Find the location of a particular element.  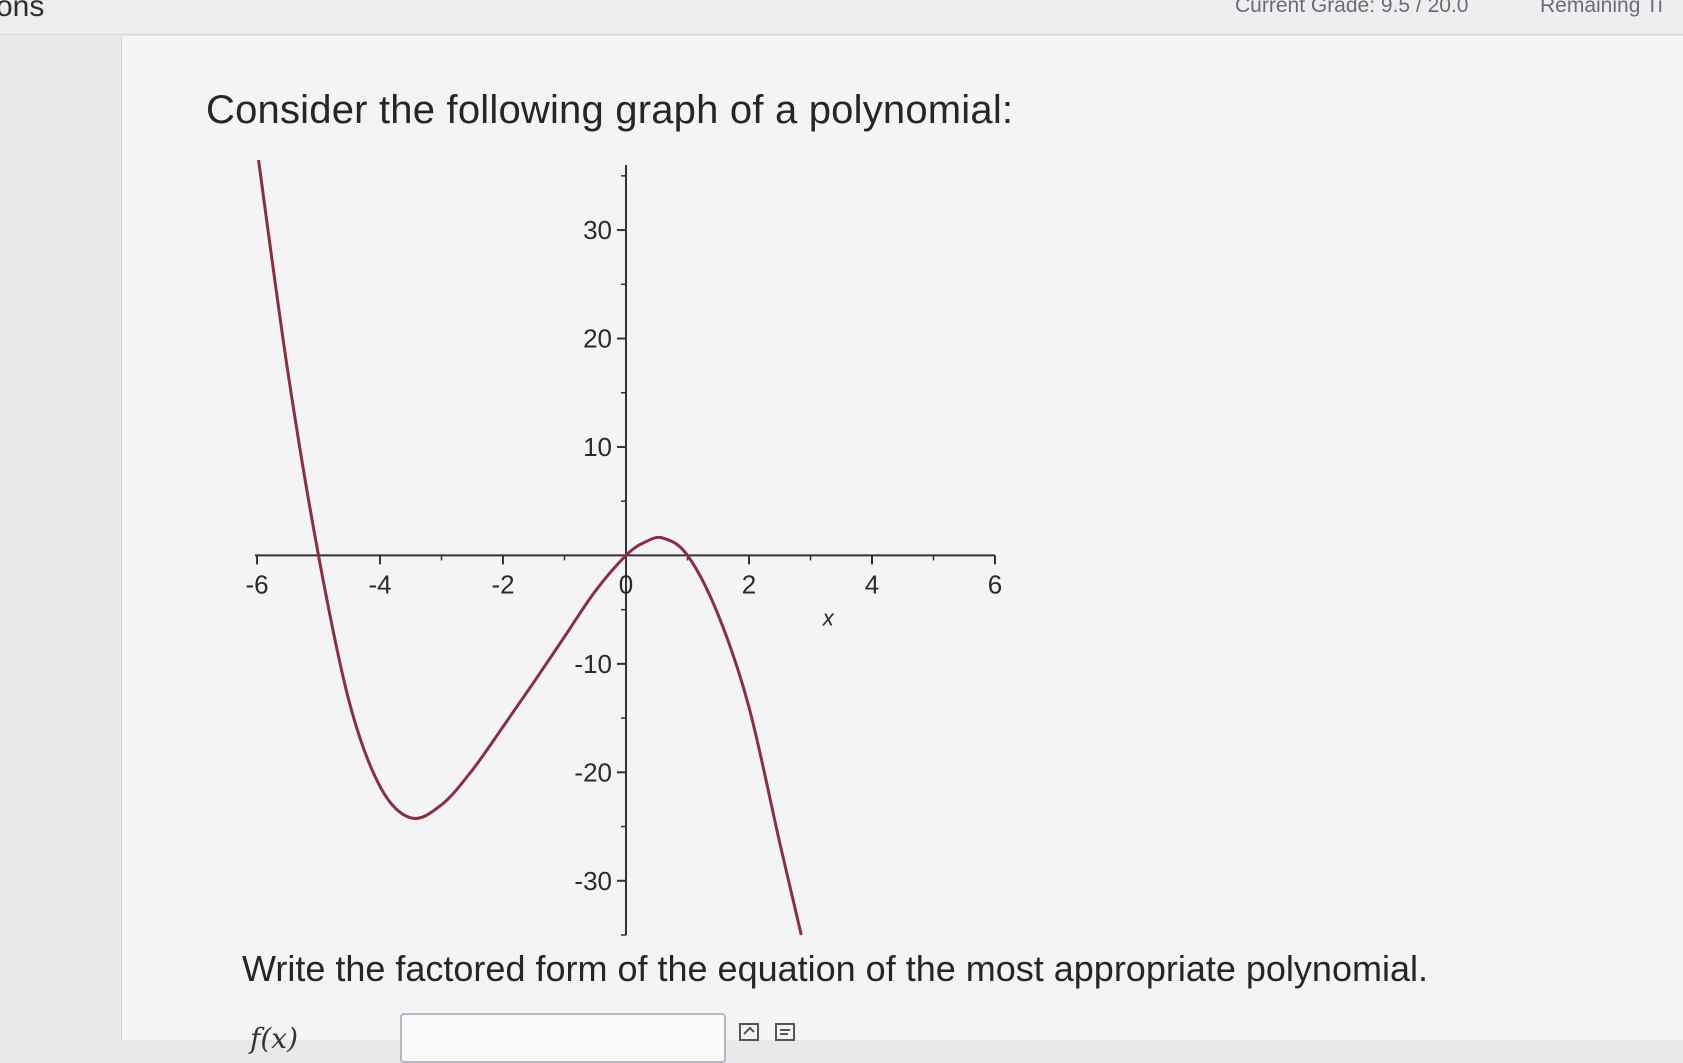

y-tick-label: 30 is located at coordinates (597, 230).